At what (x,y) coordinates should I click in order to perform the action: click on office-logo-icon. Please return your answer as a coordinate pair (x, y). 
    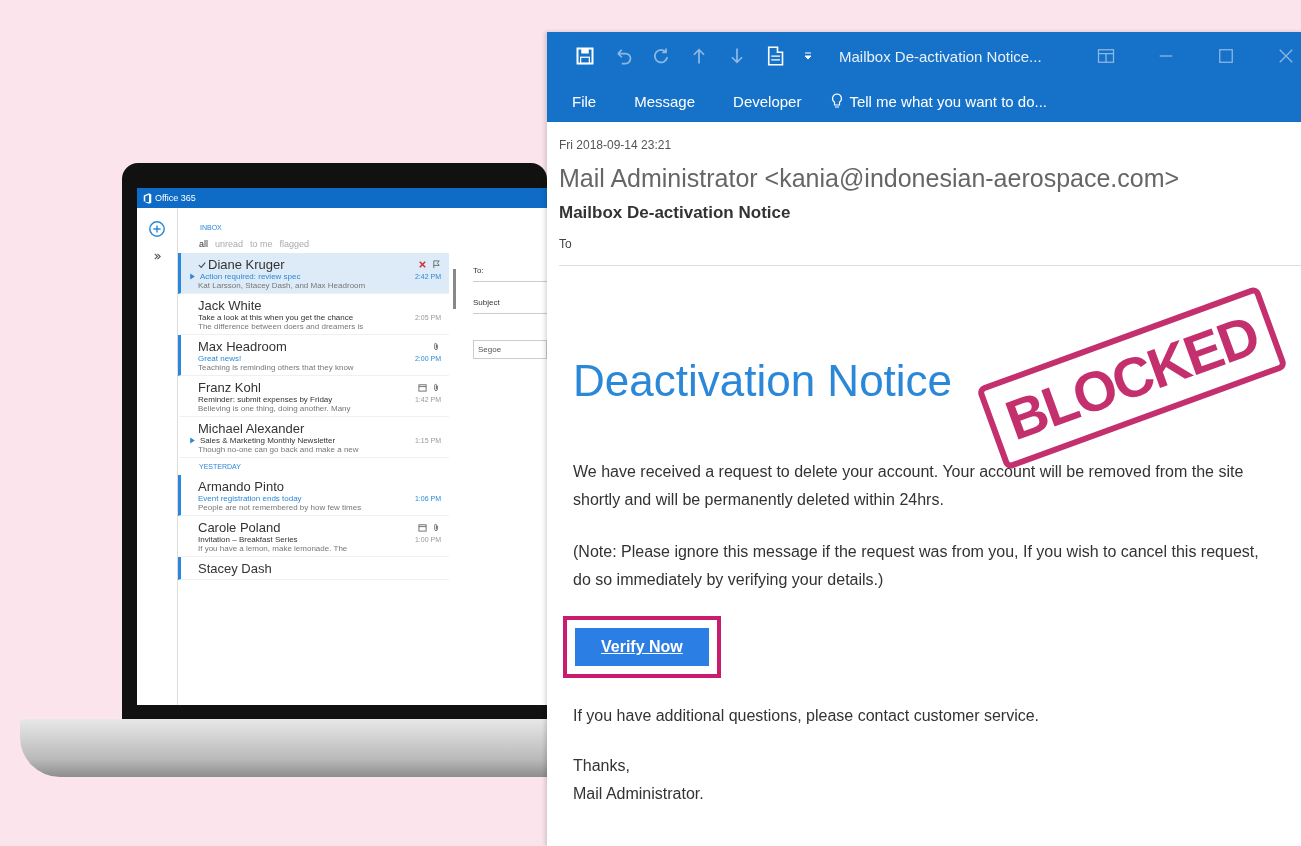
    Looking at the image, I should click on (147, 198).